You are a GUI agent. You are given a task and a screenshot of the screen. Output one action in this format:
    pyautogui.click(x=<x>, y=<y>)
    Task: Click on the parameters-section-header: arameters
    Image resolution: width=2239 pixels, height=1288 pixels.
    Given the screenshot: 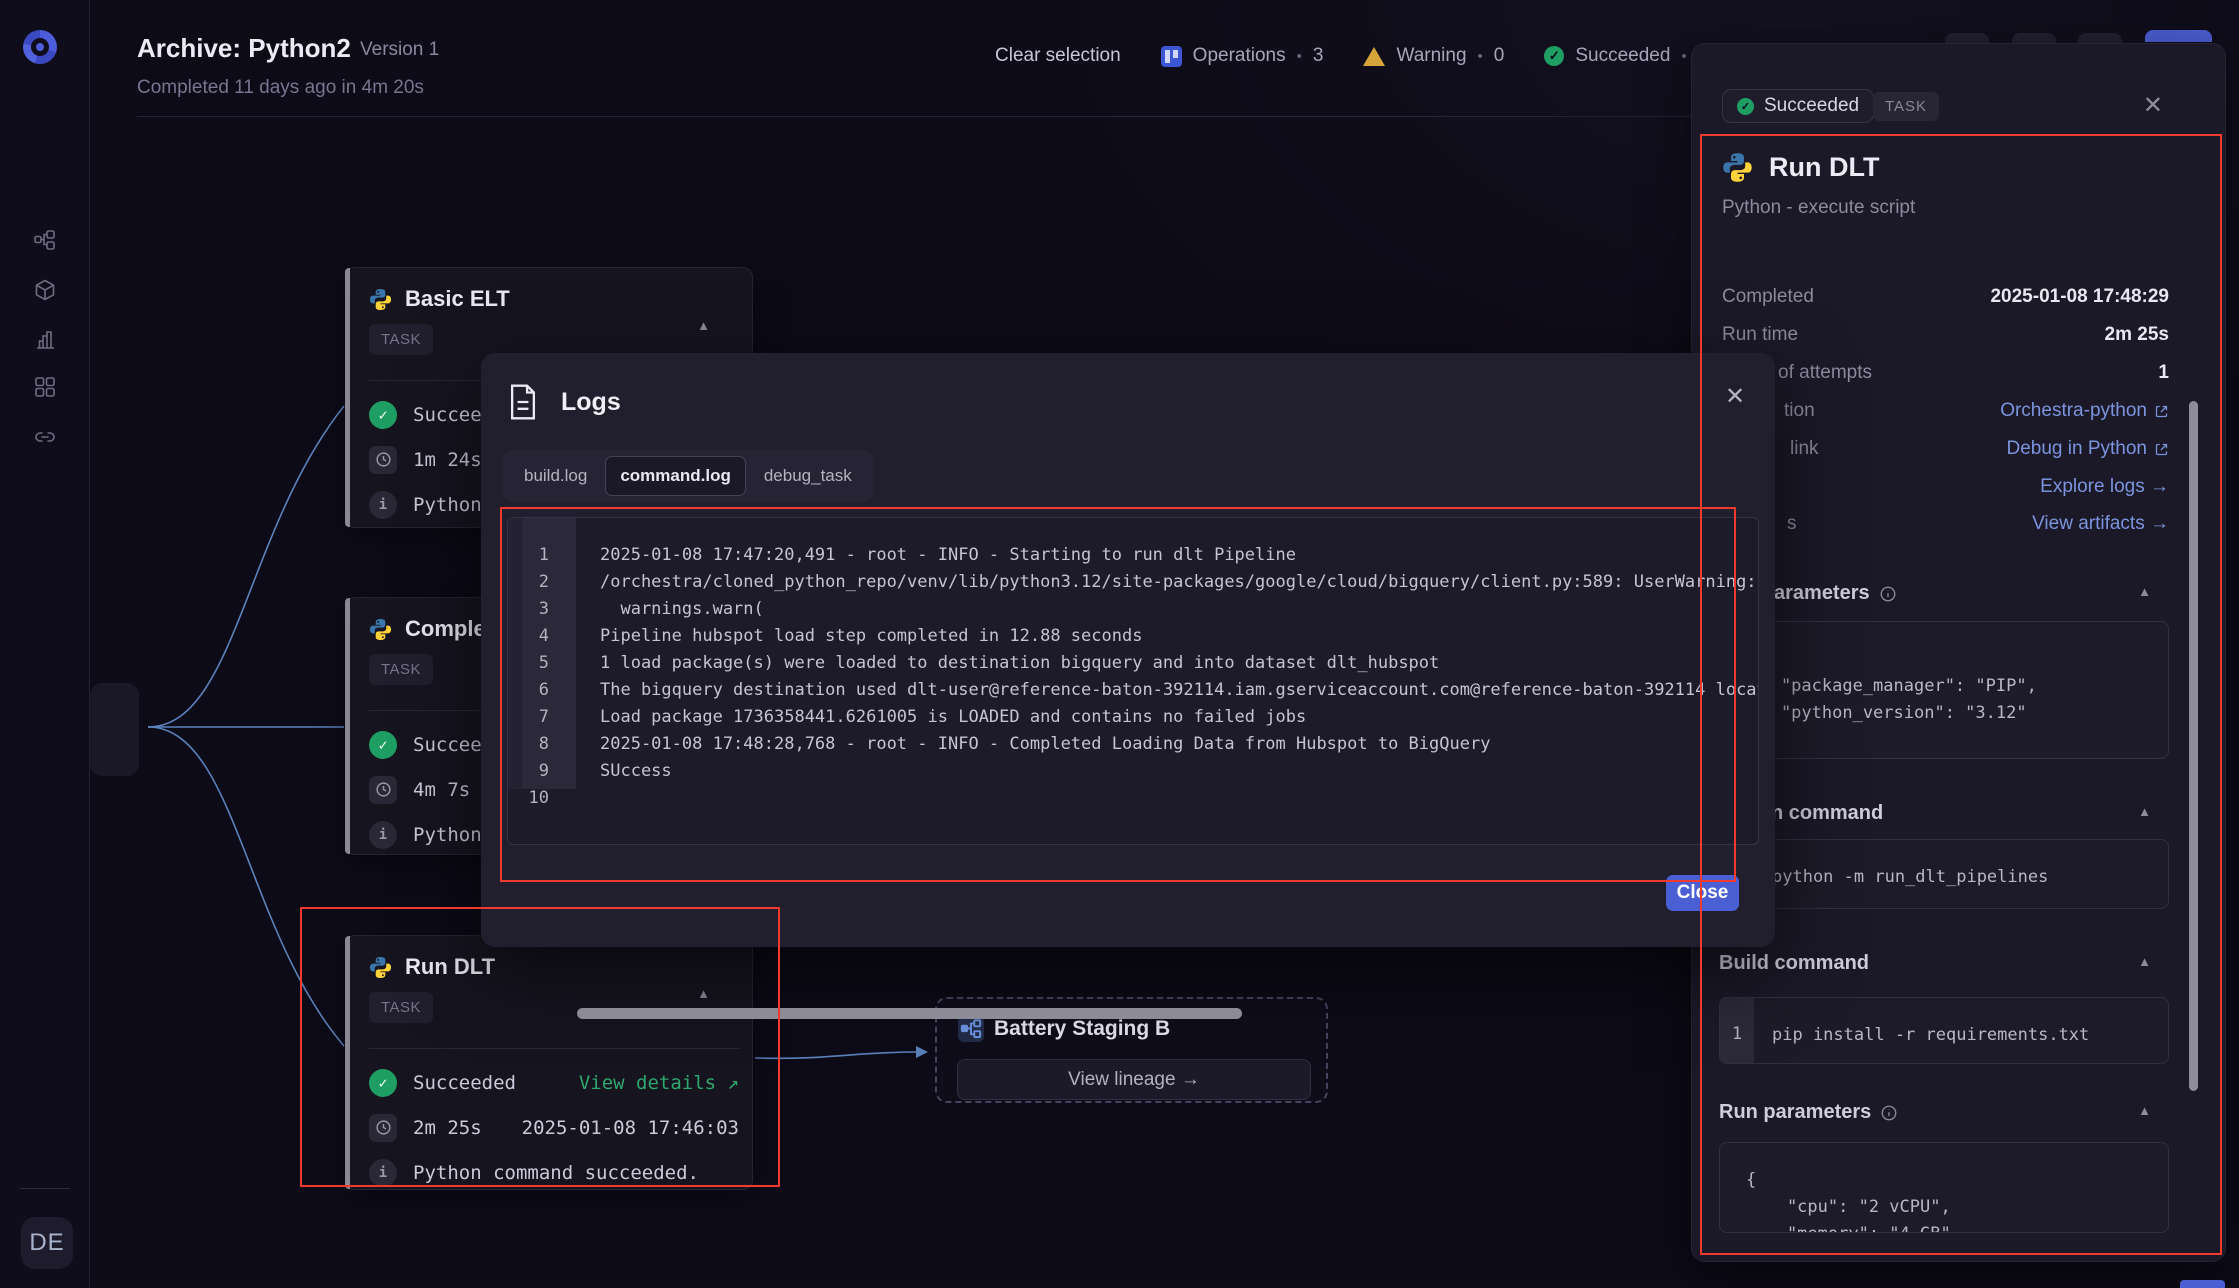 What is the action you would take?
    pyautogui.click(x=1835, y=593)
    